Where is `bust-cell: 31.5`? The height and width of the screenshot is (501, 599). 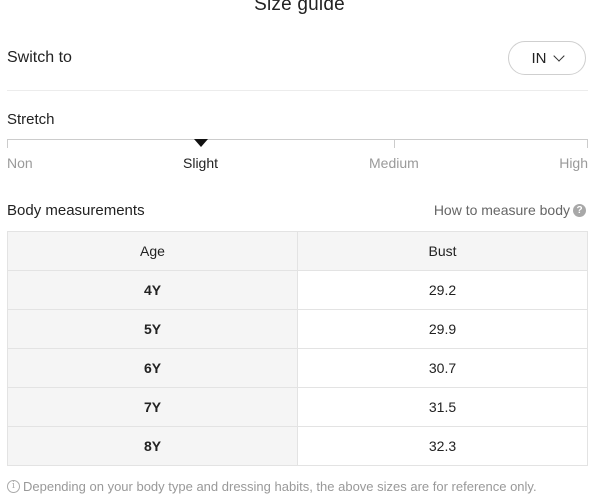
bust-cell: 31.5 is located at coordinates (442, 407).